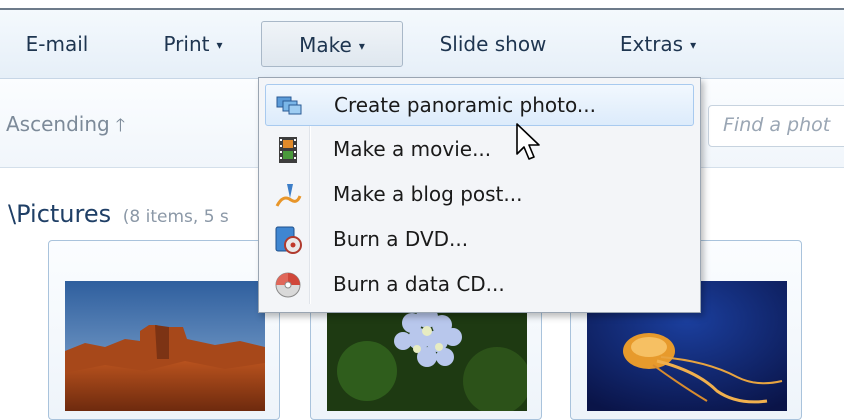 This screenshot has width=844, height=420. What do you see at coordinates (422, 5) in the screenshot?
I see `window-top-edge` at bounding box center [422, 5].